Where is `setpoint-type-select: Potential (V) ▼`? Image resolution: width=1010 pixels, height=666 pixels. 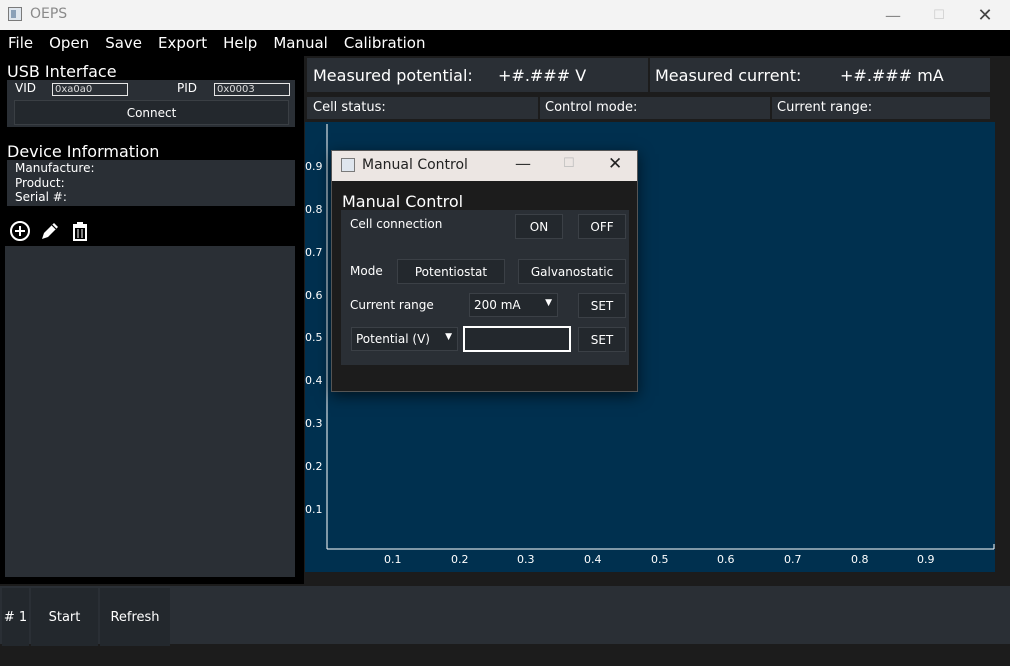
setpoint-type-select: Potential (V) ▼ is located at coordinates (404, 339).